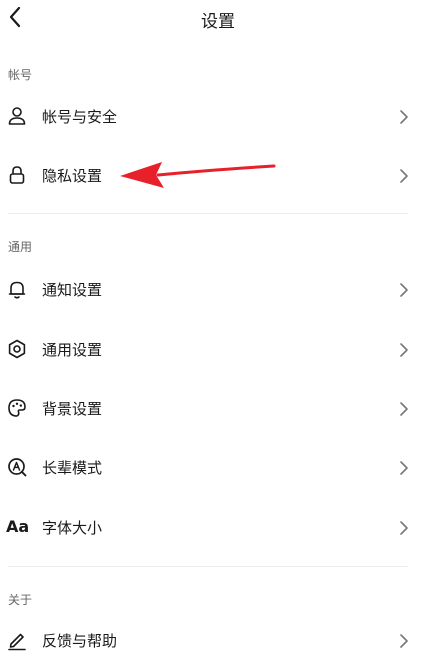  What do you see at coordinates (72, 176) in the screenshot?
I see `settings-item-label: 隐私设置` at bounding box center [72, 176].